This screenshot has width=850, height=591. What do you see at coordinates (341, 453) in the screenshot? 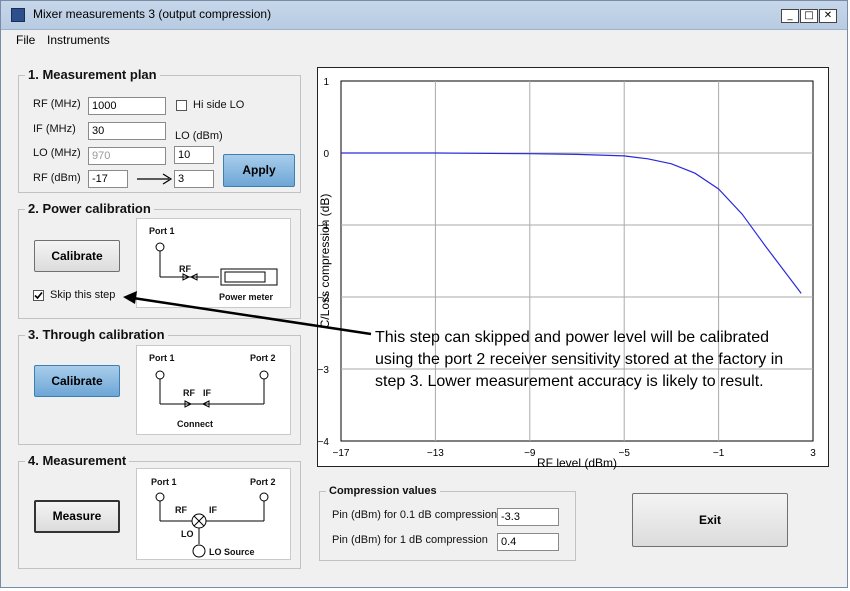
I see `x-tick-label: −17` at bounding box center [341, 453].